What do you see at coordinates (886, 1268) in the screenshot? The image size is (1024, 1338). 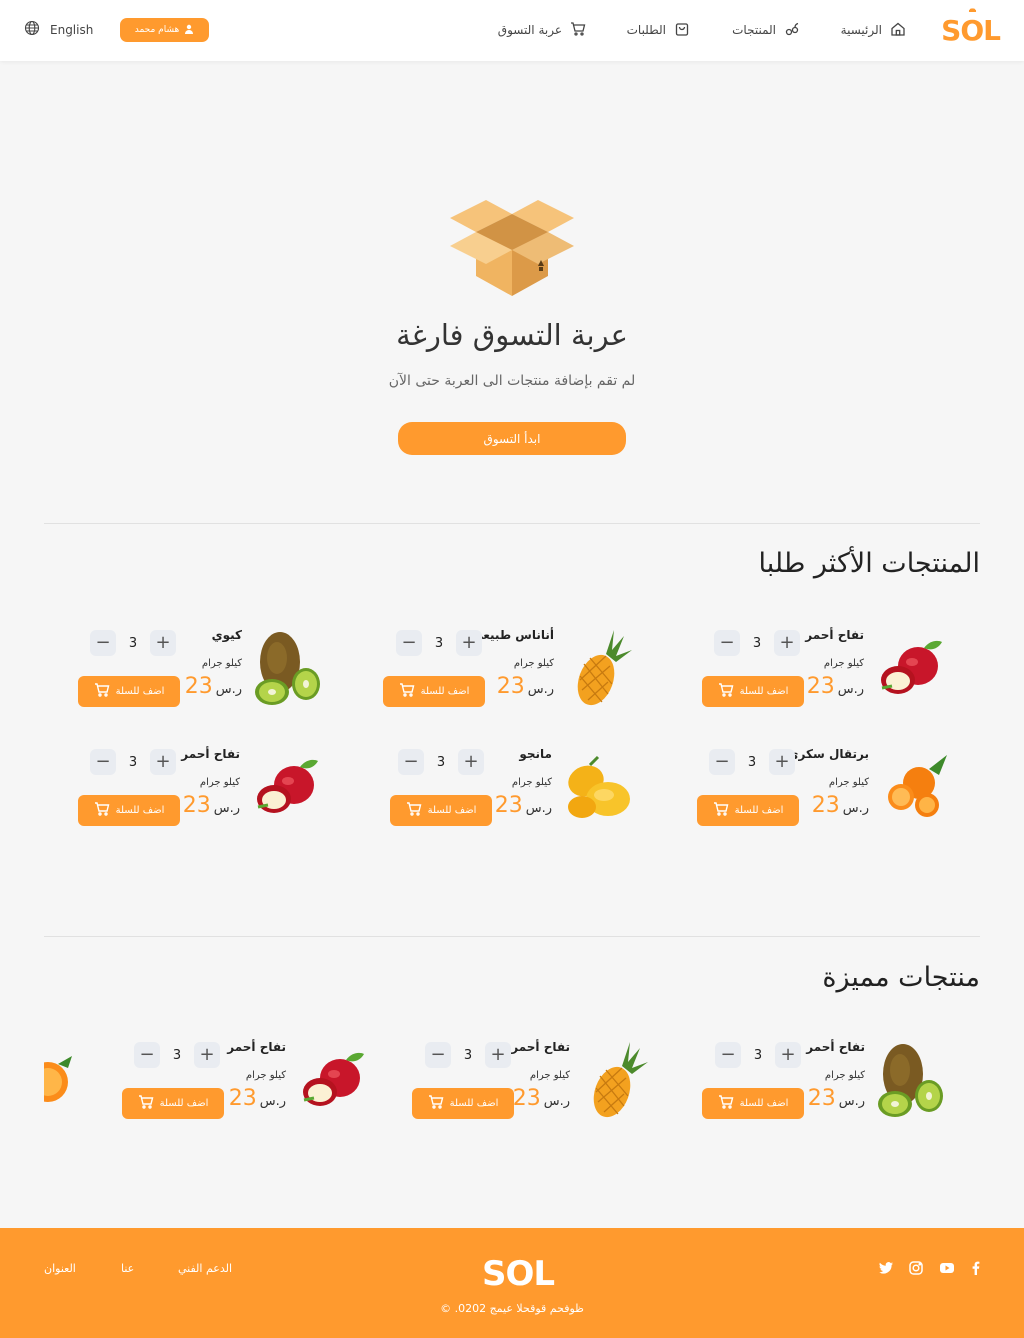 I see `twitter-icon` at bounding box center [886, 1268].